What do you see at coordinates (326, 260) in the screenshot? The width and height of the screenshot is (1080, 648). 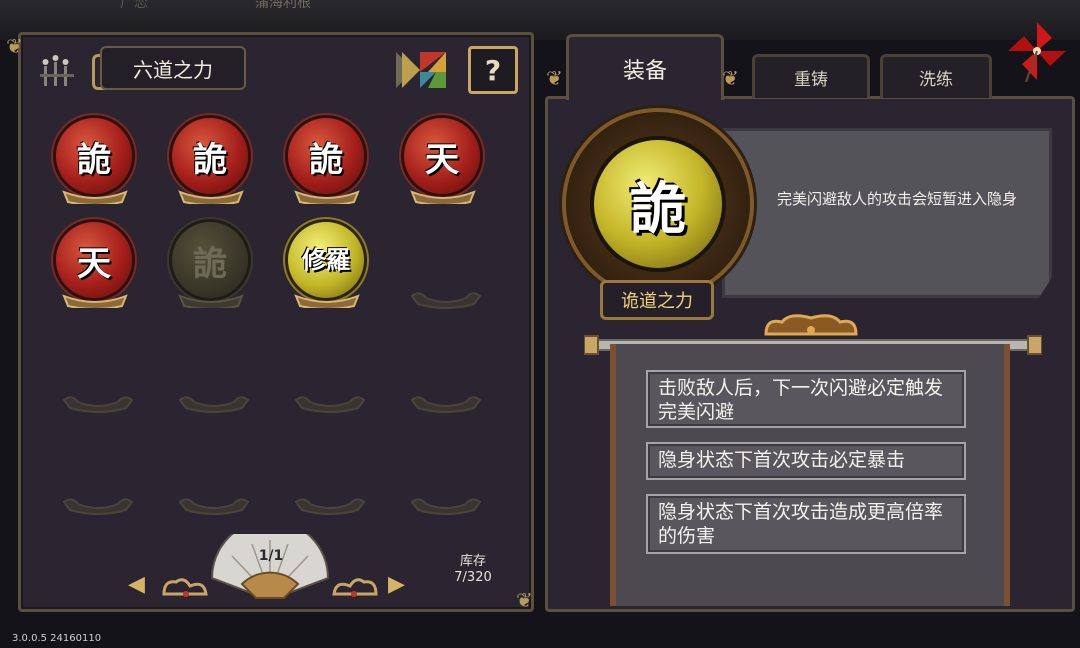 I see `orb-icon: 修羅` at bounding box center [326, 260].